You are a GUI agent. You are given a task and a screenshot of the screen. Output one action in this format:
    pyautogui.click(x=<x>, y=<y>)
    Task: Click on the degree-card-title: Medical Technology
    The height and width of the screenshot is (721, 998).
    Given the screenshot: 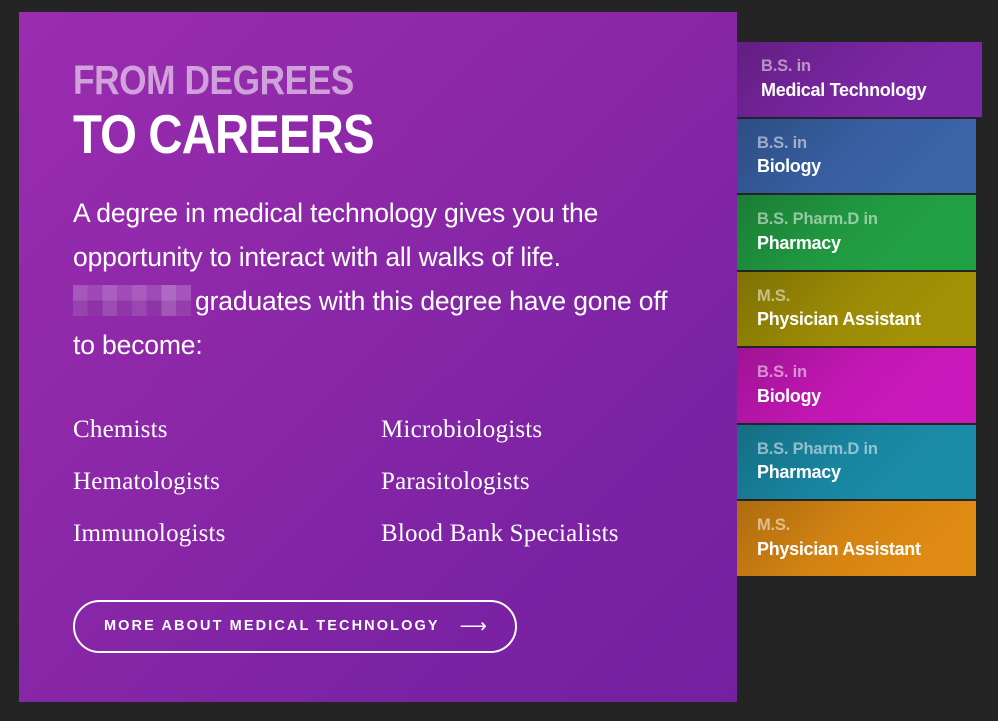 What is the action you would take?
    pyautogui.click(x=844, y=89)
    